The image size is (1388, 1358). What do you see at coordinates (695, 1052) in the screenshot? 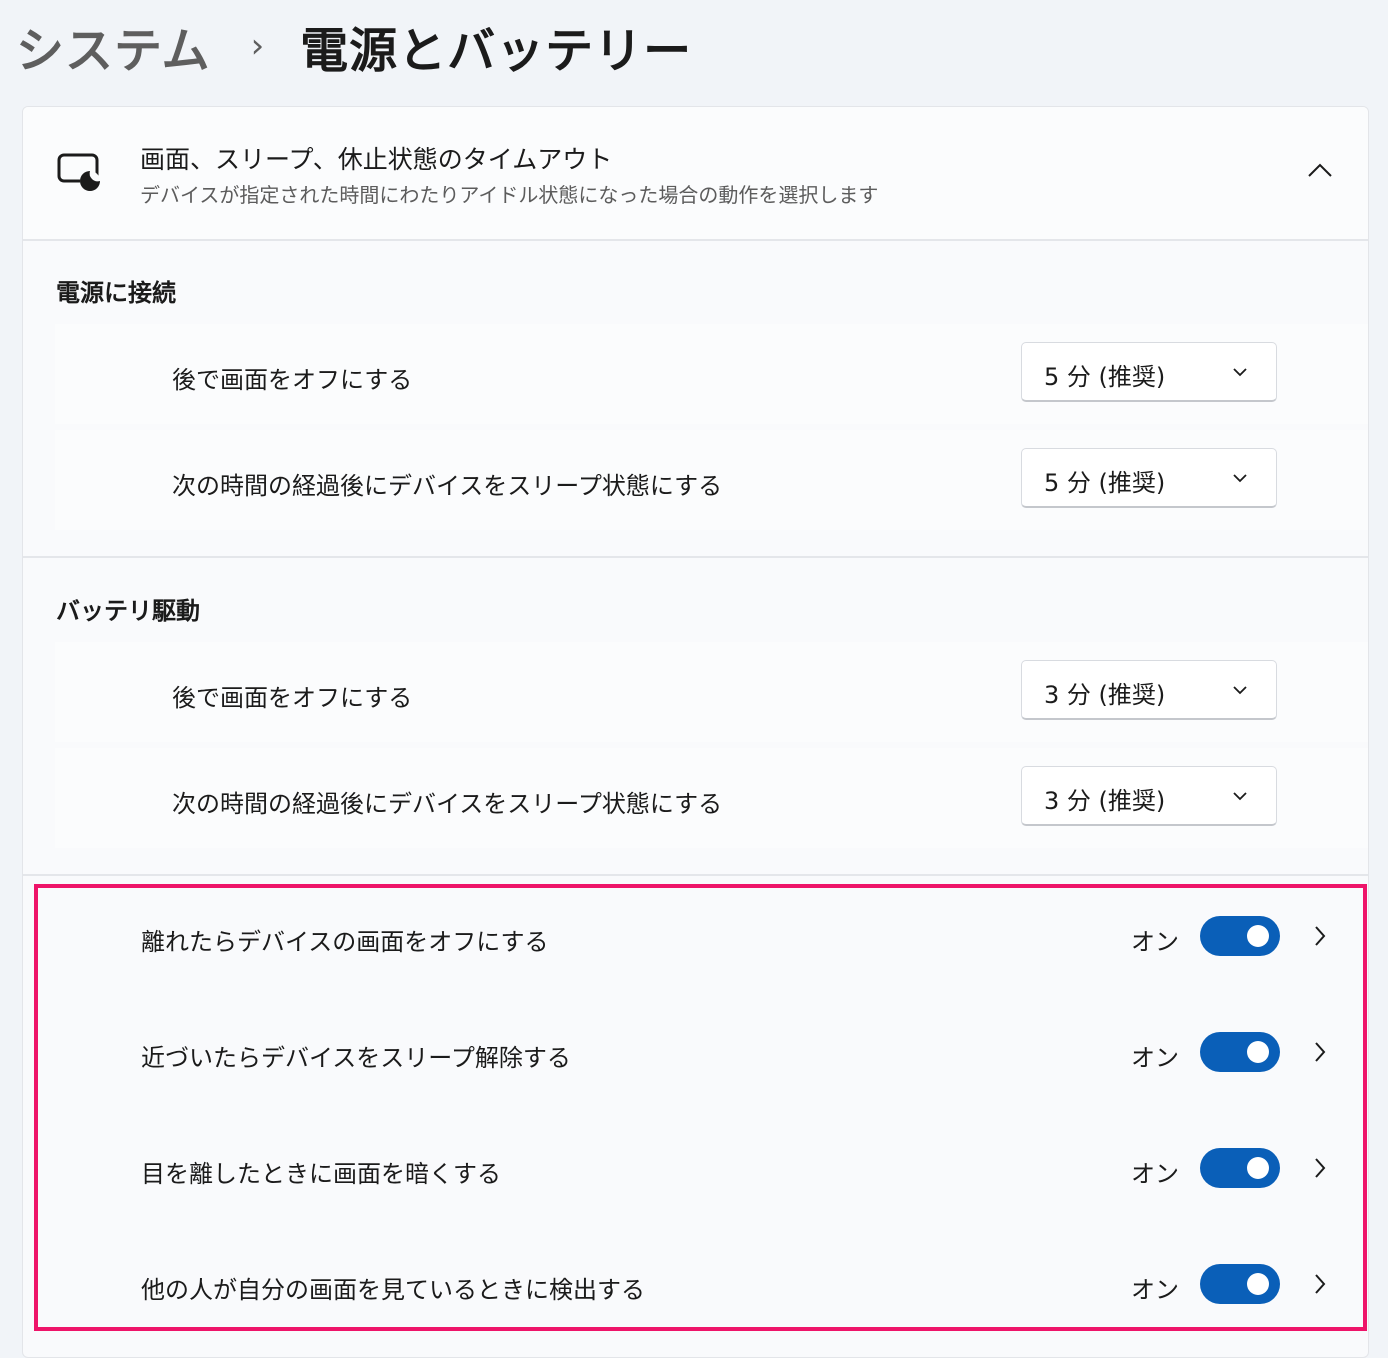
I see `setting-row-wake-on-approach: 近づいたらデバイスをスリープ解除する オン` at bounding box center [695, 1052].